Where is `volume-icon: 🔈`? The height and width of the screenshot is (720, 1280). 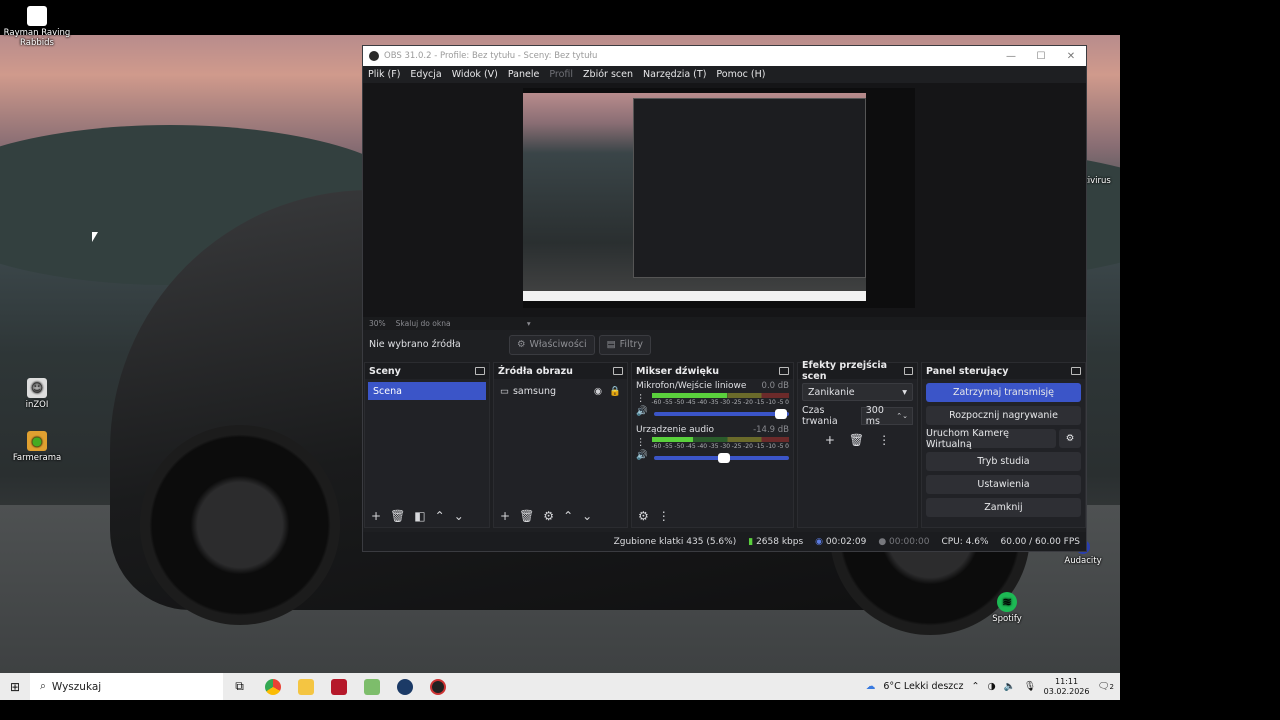
volume-icon: 🔈 is located at coordinates (1010, 686).